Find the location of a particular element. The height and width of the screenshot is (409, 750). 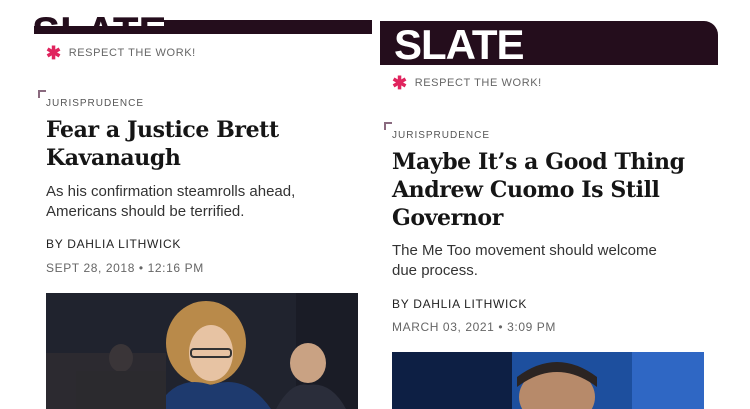

hearing-photo is located at coordinates (202, 351).